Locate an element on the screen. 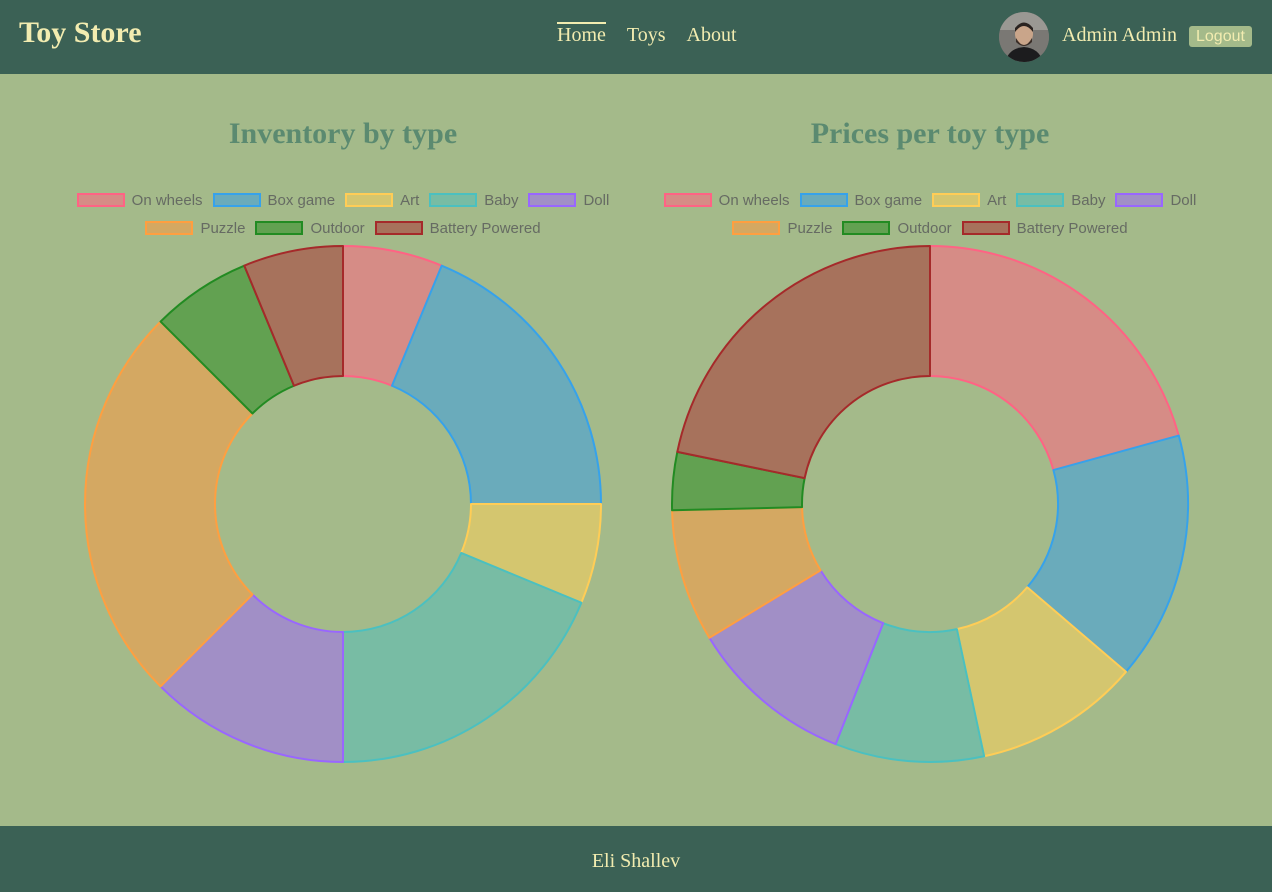  nav-toys-link: Toys is located at coordinates (646, 34).